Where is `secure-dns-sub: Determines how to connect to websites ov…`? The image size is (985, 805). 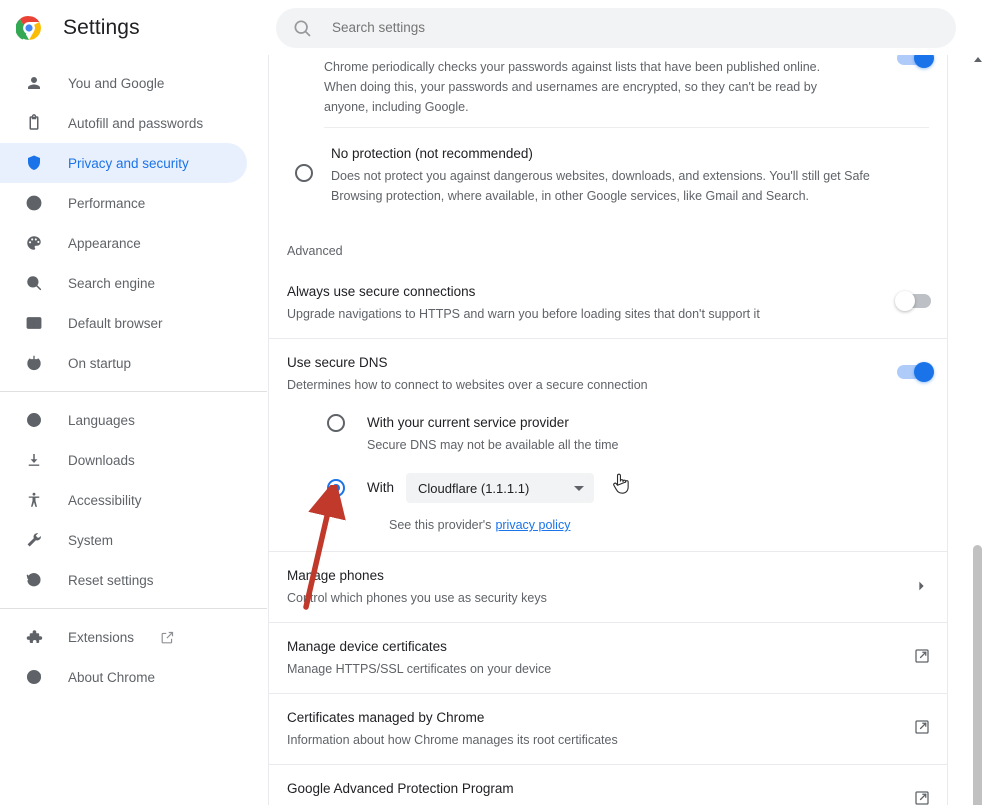 secure-dns-sub: Determines how to connect to websites ov… is located at coordinates (467, 385).